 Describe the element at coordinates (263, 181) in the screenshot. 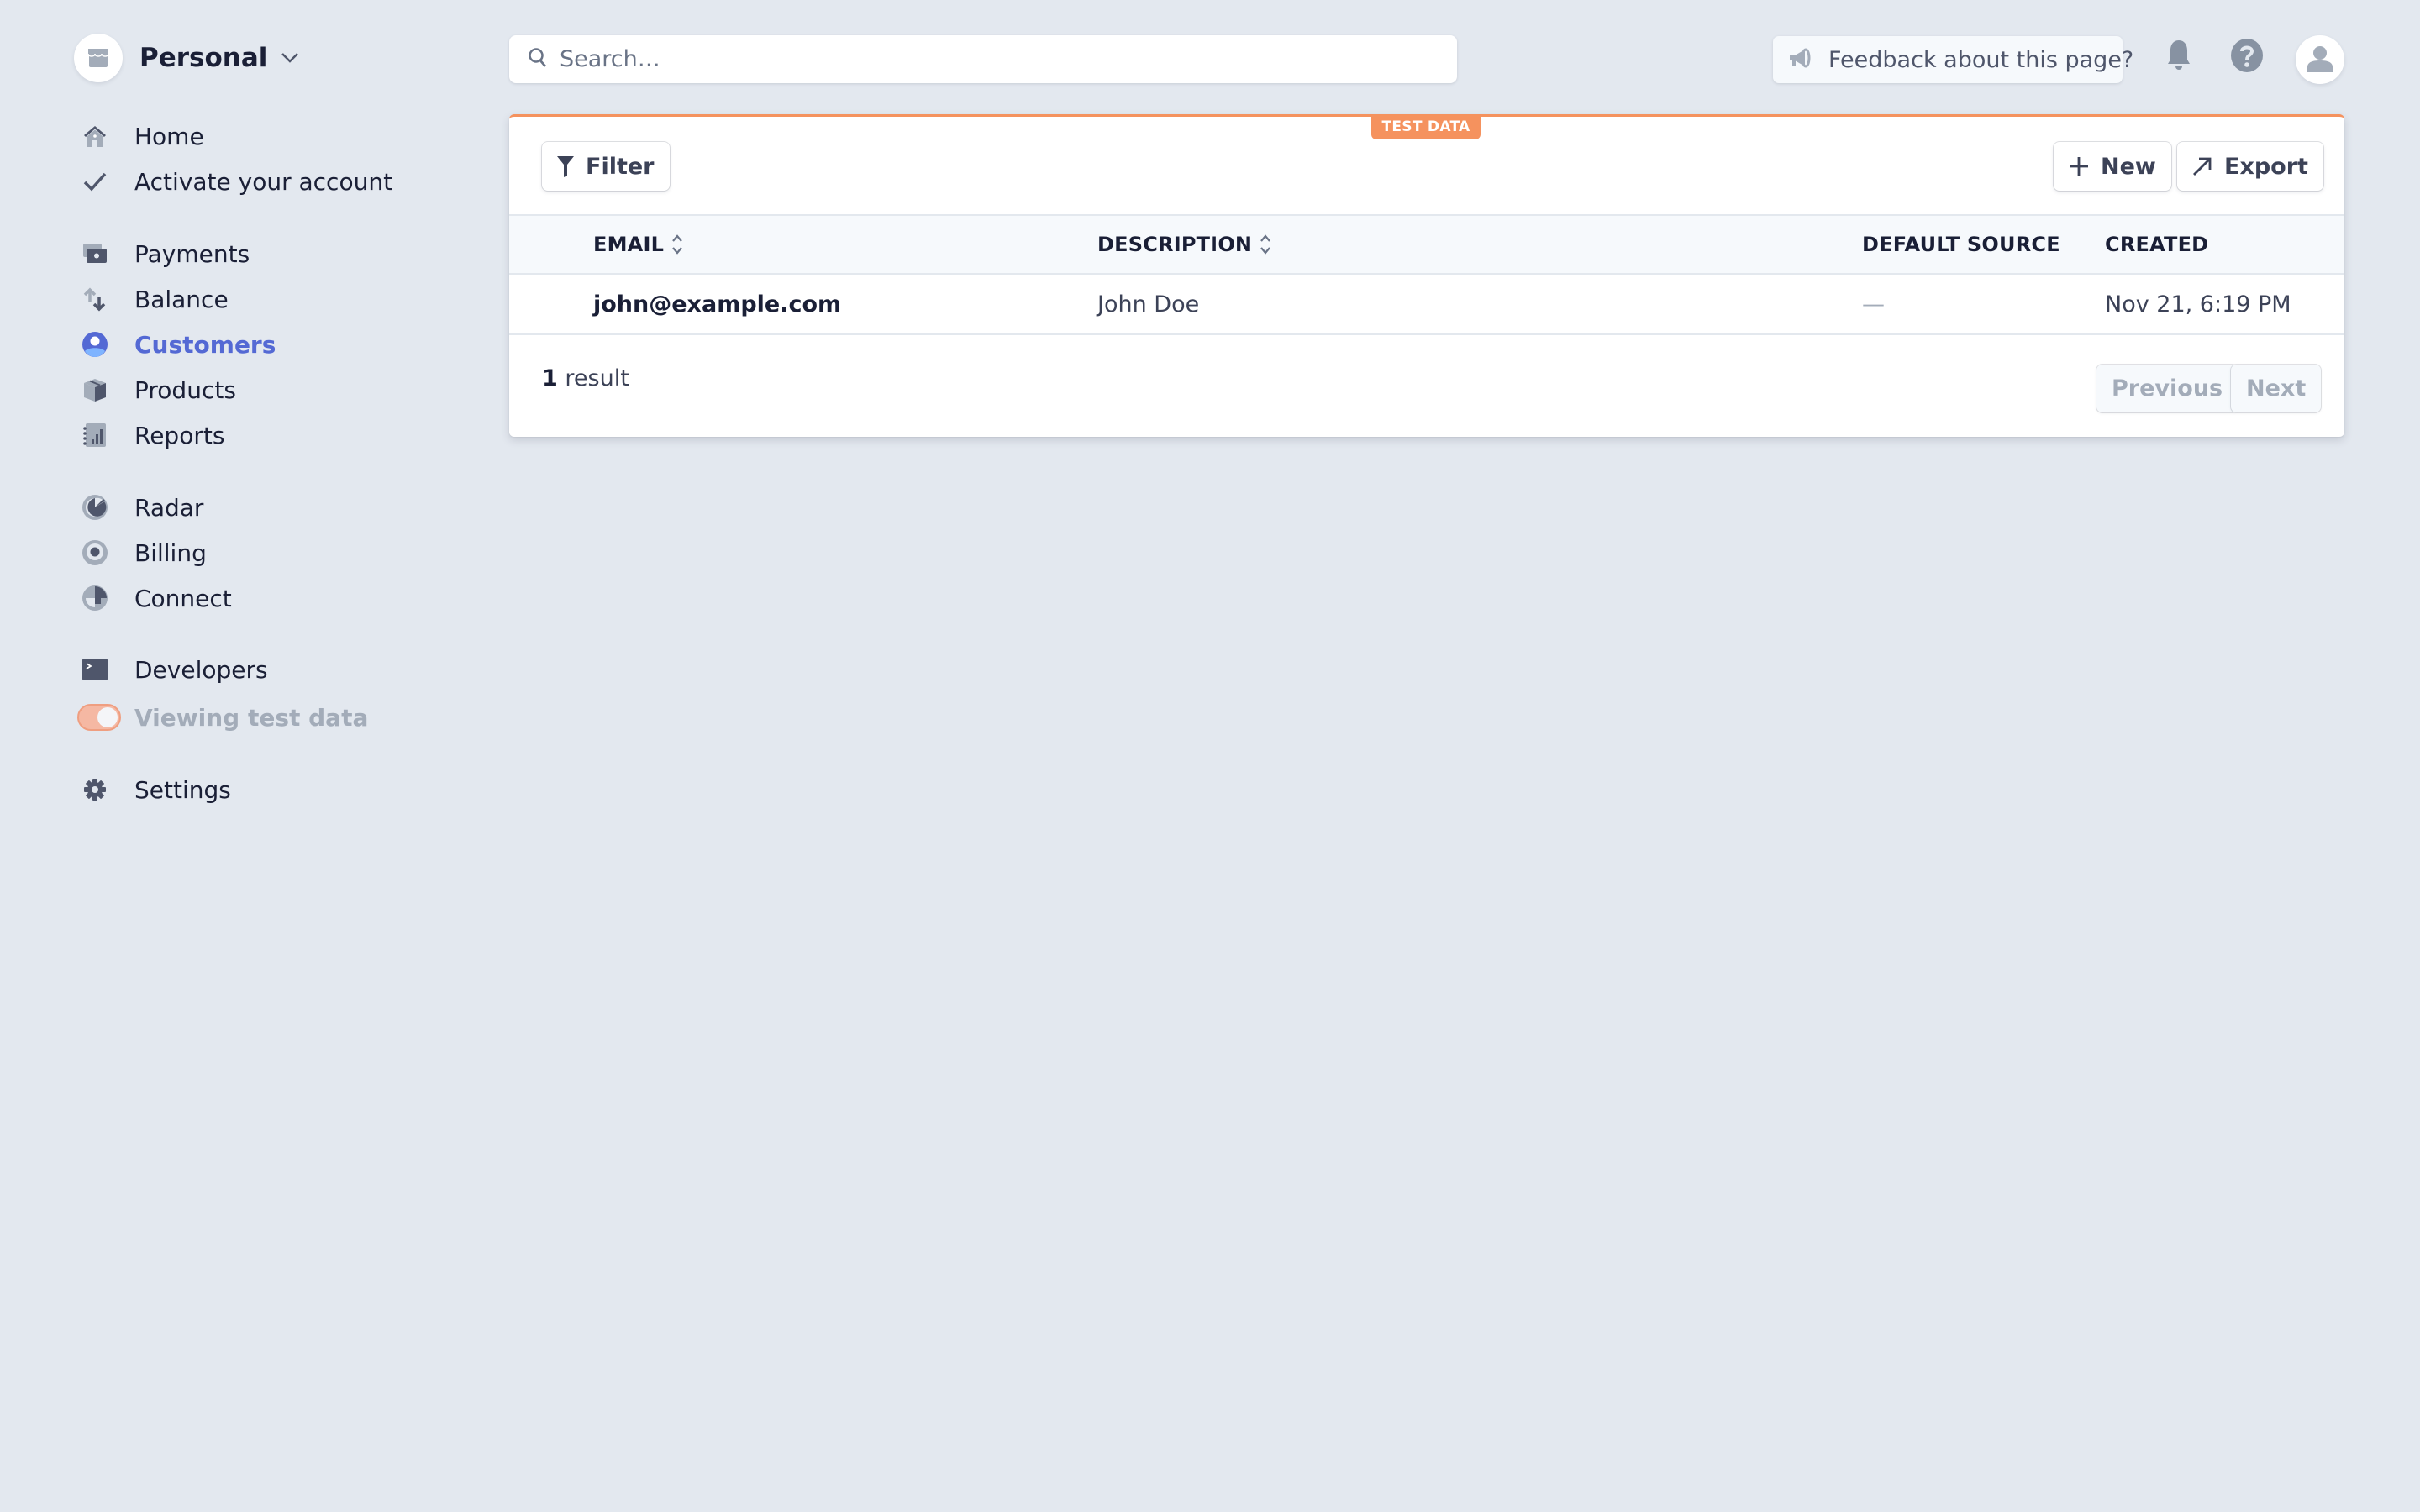

I see `sidebar-item-label: Activate your account` at that location.